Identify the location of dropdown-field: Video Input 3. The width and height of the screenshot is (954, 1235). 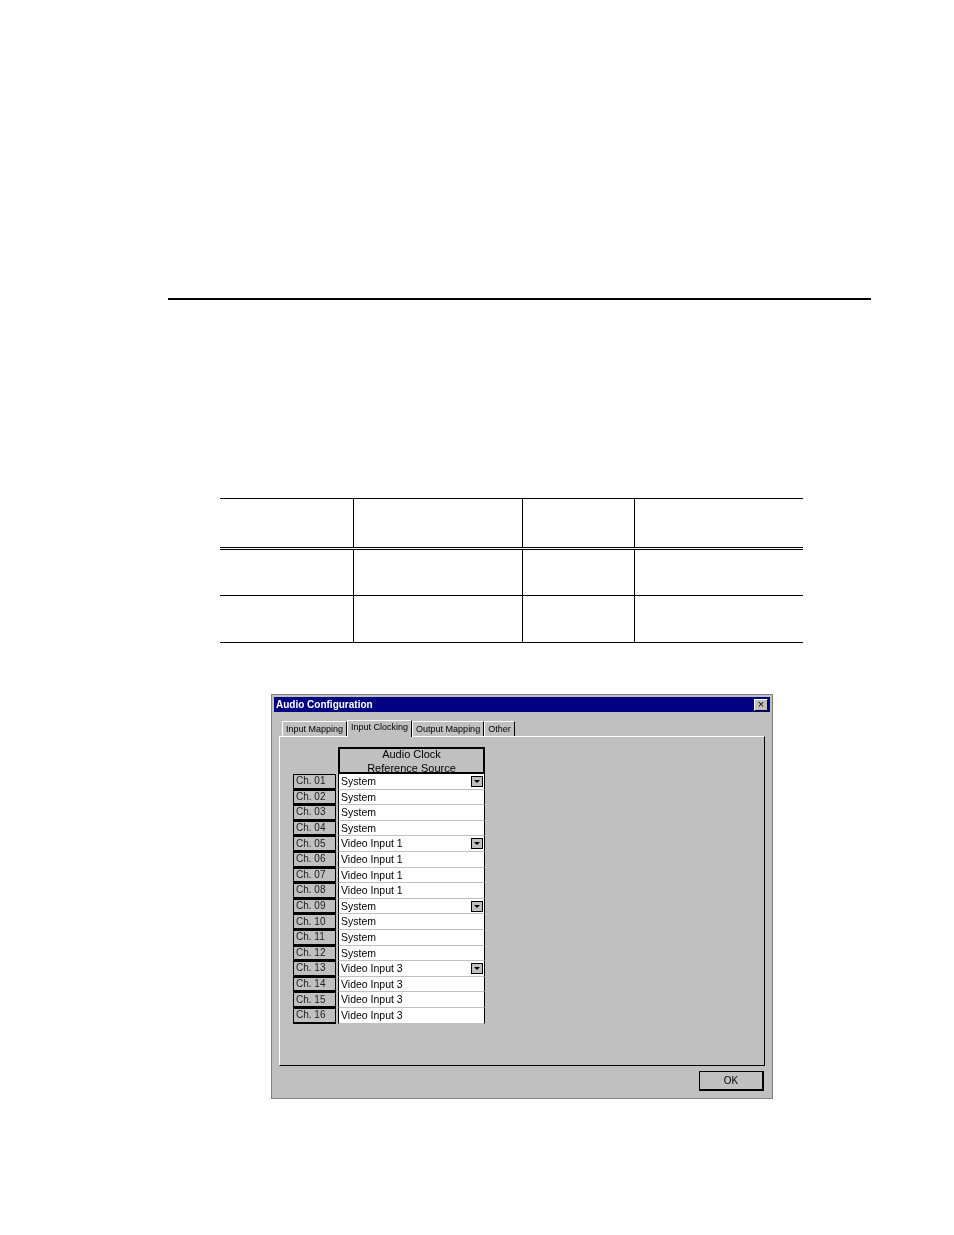
(411, 969).